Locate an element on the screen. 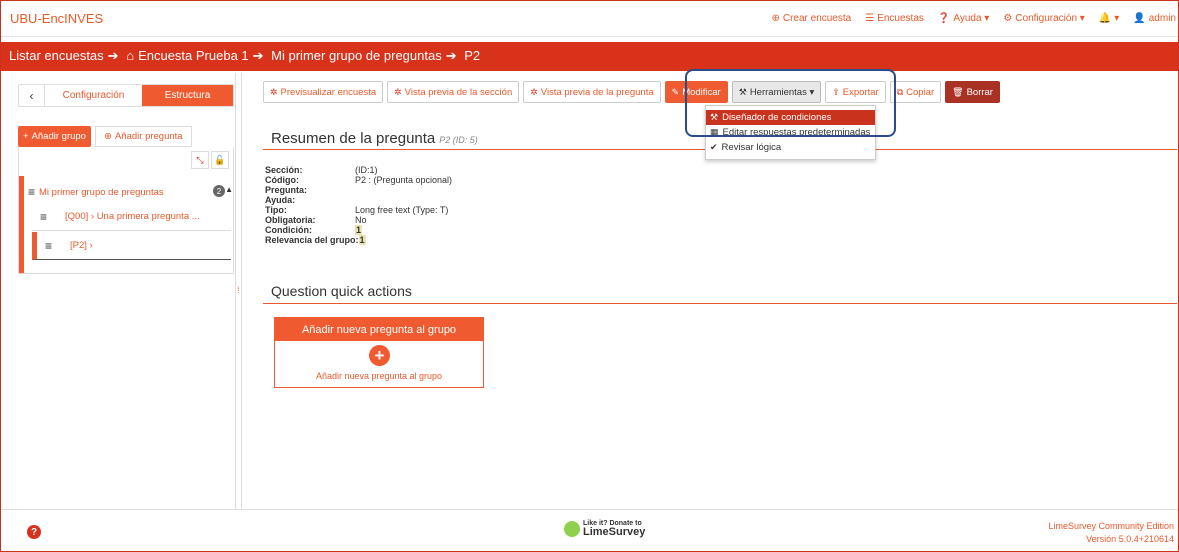 Image resolution: width=1179 pixels, height=552 pixels. wand-icon: ⚒ is located at coordinates (714, 117).